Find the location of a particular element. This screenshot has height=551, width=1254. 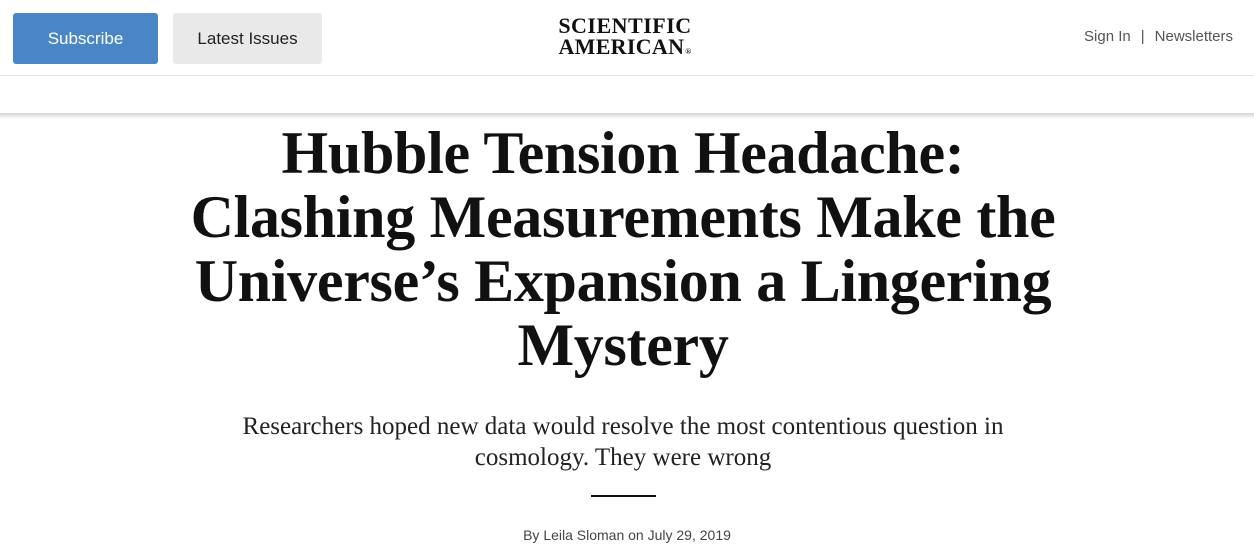

newsletters-link: Newsletters is located at coordinates (1194, 36).